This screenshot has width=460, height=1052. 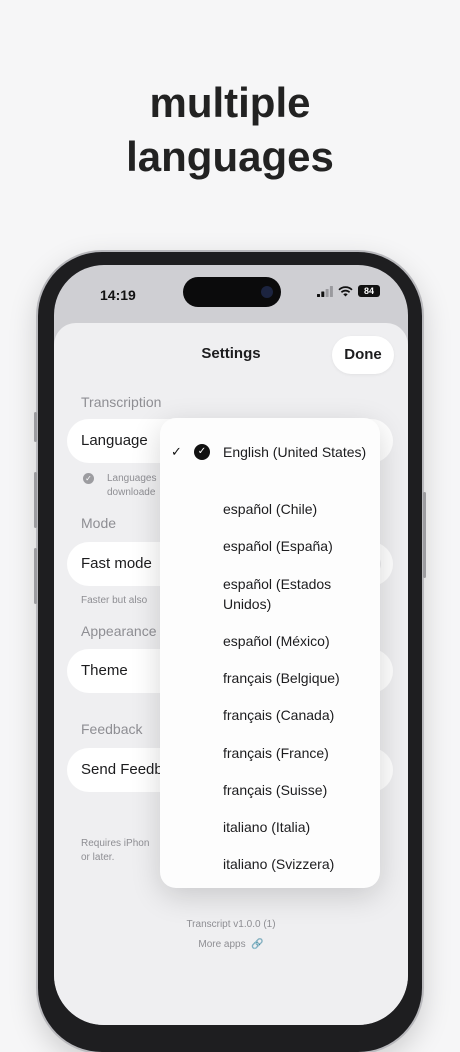 I want to click on side-button-volume-up, so click(x=35, y=500).